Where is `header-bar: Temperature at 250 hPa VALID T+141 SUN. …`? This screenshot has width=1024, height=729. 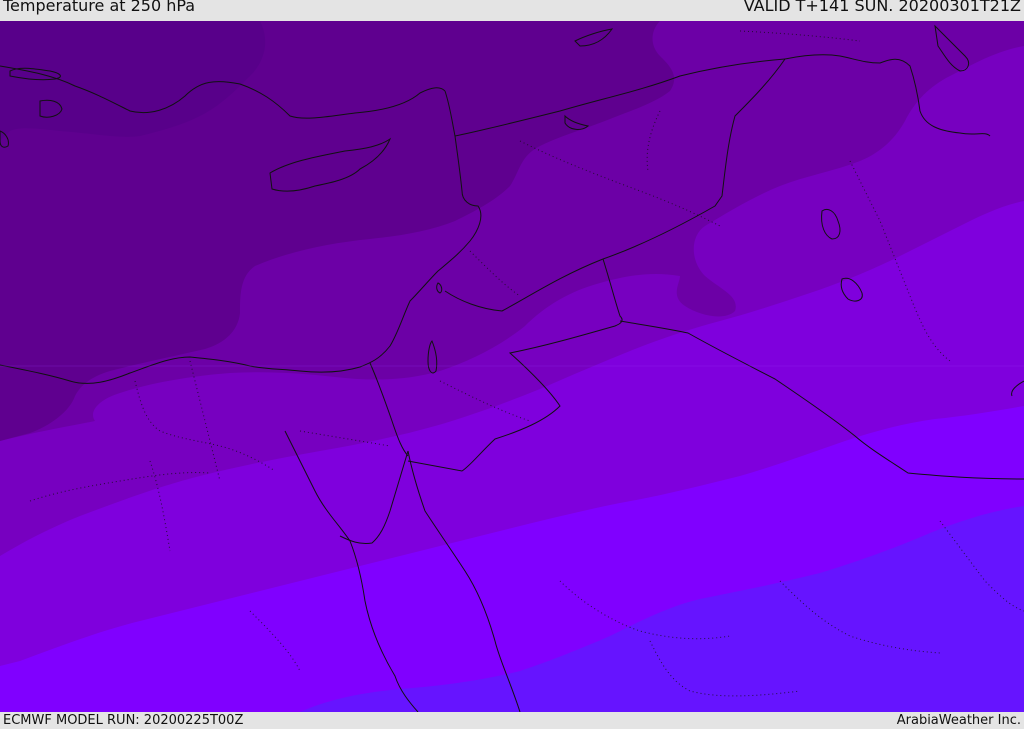 header-bar: Temperature at 250 hPa VALID T+141 SUN. … is located at coordinates (512, 10).